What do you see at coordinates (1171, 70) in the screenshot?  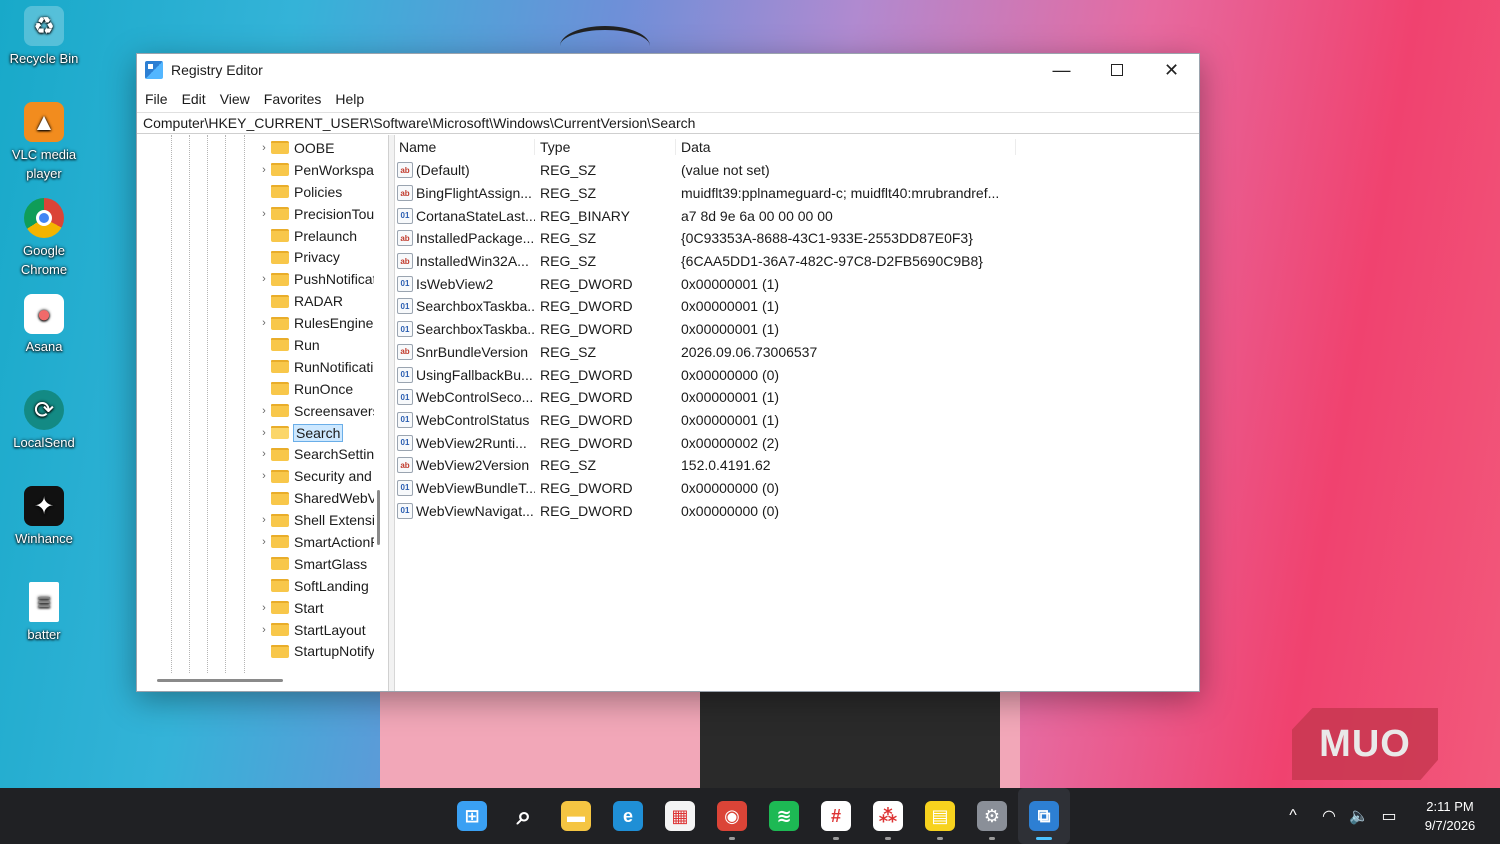 I see `close-button: ✕` at bounding box center [1171, 70].